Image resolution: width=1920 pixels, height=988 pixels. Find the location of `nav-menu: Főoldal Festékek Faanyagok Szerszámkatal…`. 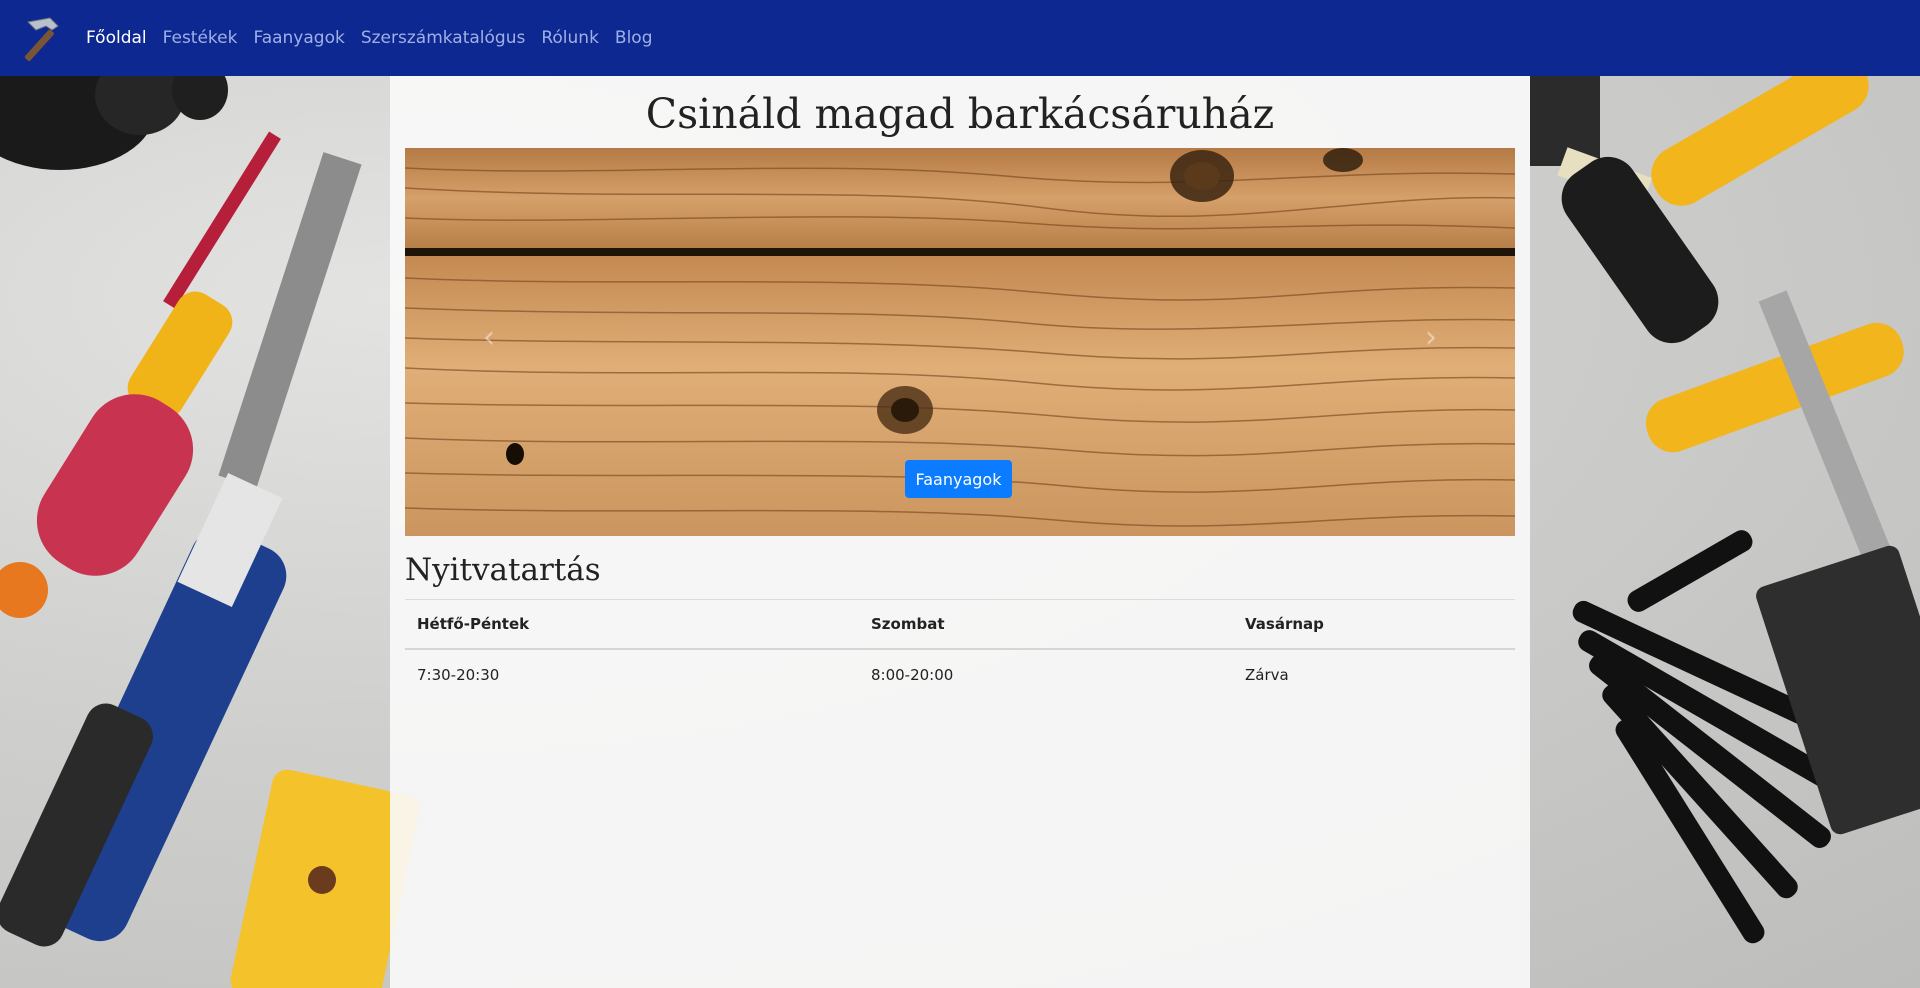

nav-menu: Főoldal Festékek Faanyagok Szerszámkatal… is located at coordinates (377, 38).